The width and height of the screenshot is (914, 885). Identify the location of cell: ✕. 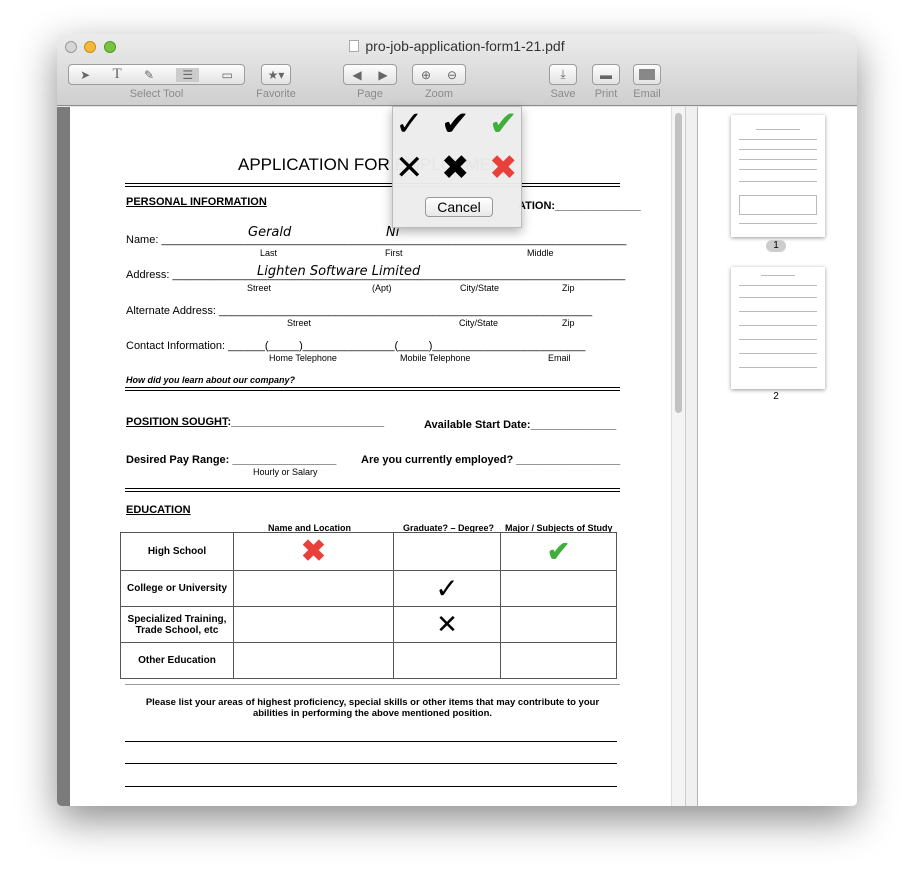
(447, 624).